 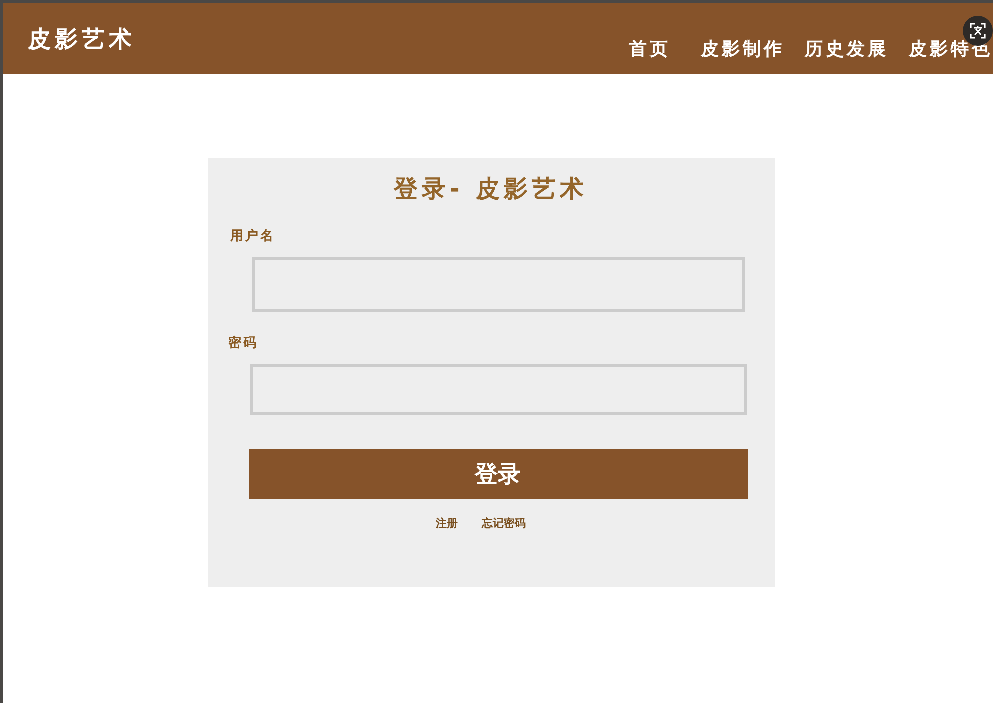 I want to click on nav-link: 历史发展, so click(x=847, y=49).